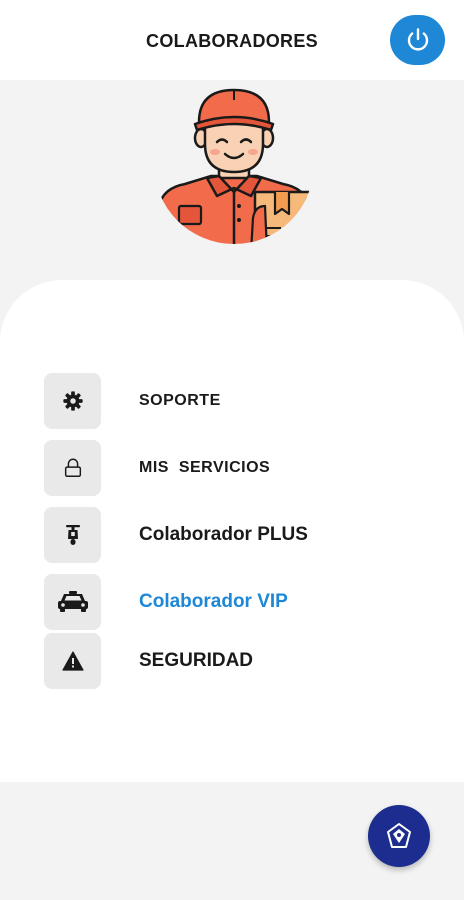  Describe the element at coordinates (223, 534) in the screenshot. I see `menu-label-colaborador-plus: Colaborador PLUS` at that location.